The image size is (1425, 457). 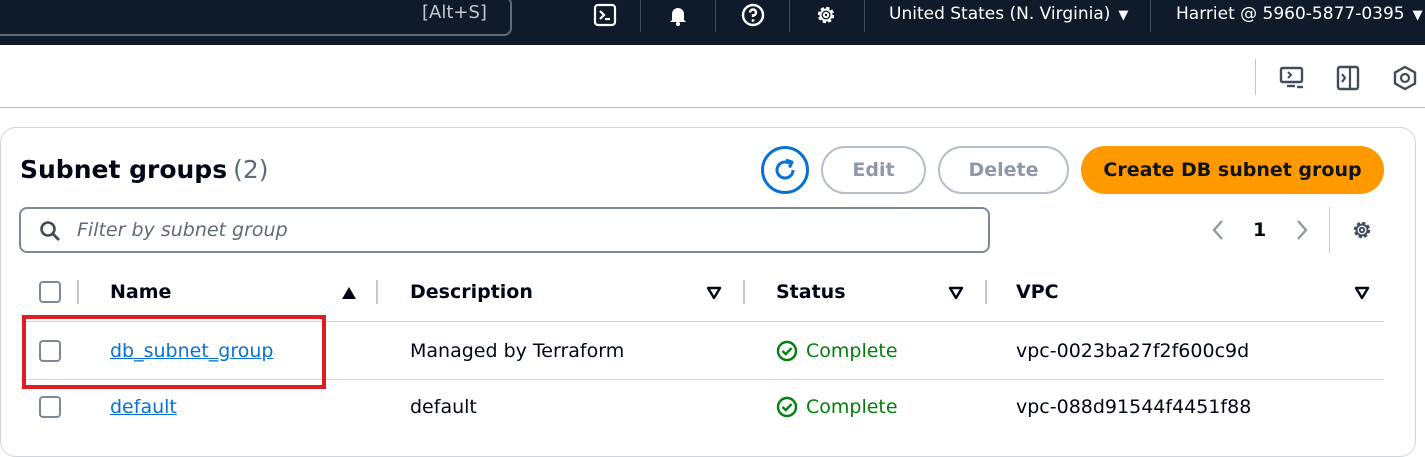 I want to click on region-selector: United States (N. Virginia) ▼, so click(x=1008, y=14).